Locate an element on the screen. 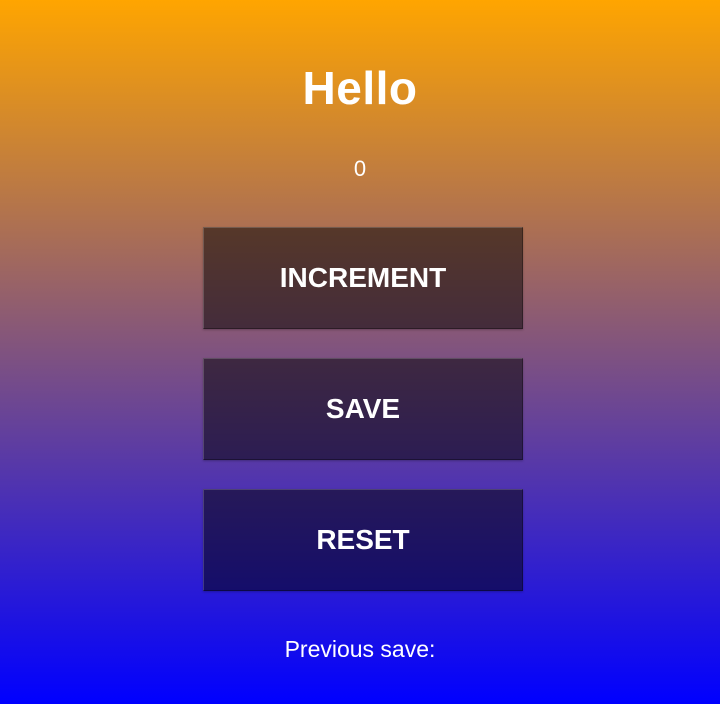 This screenshot has width=720, height=704. reset-button: RESET is located at coordinates (363, 540).